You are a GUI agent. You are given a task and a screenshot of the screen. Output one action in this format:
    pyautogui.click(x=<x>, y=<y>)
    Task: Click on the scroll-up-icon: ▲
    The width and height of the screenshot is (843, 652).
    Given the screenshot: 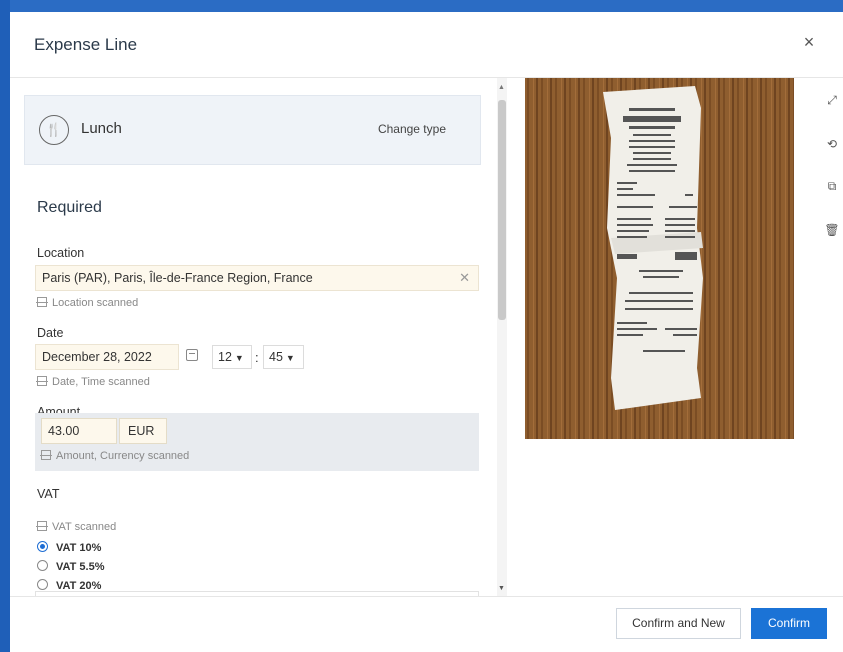 What is the action you would take?
    pyautogui.click(x=501, y=87)
    